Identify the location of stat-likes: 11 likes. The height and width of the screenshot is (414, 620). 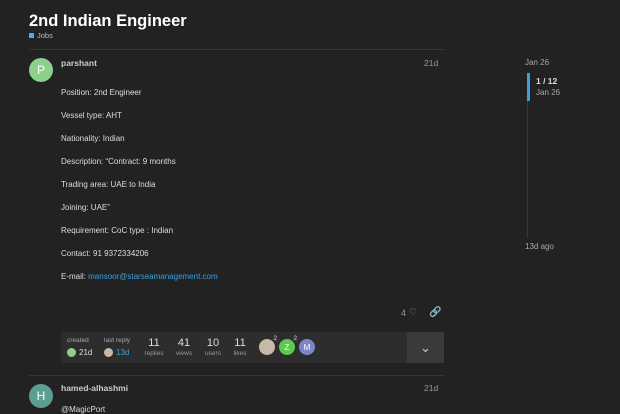
(240, 347).